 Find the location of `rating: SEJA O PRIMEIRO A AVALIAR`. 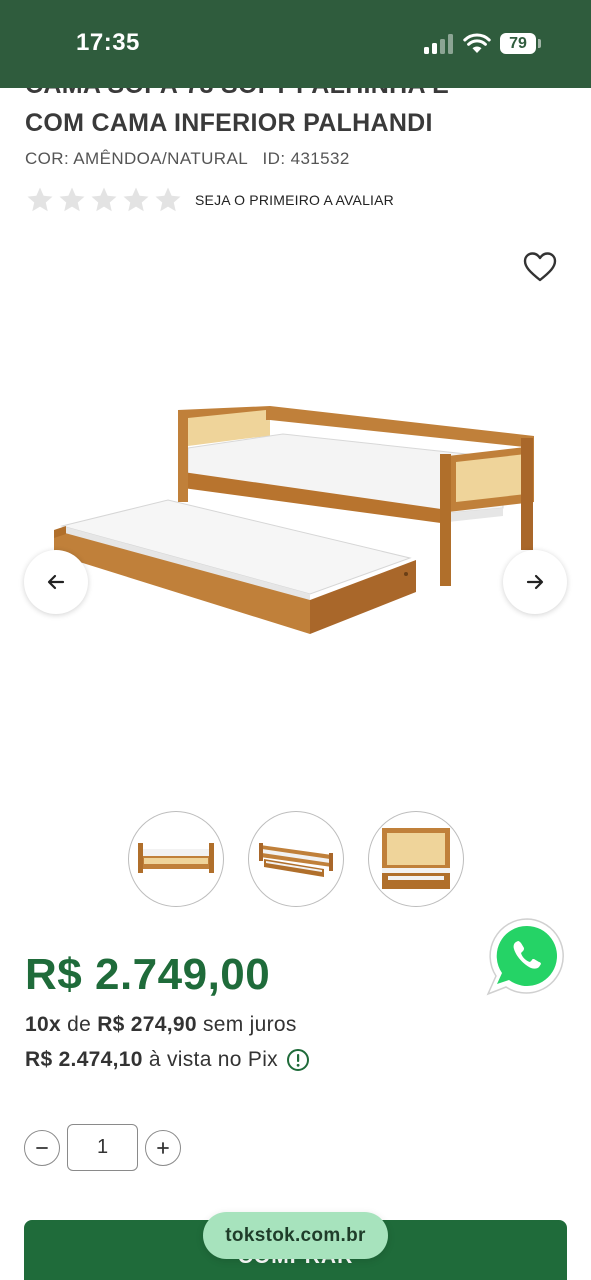

rating: SEJA O PRIMEIRO A AVALIAR is located at coordinates (209, 200).